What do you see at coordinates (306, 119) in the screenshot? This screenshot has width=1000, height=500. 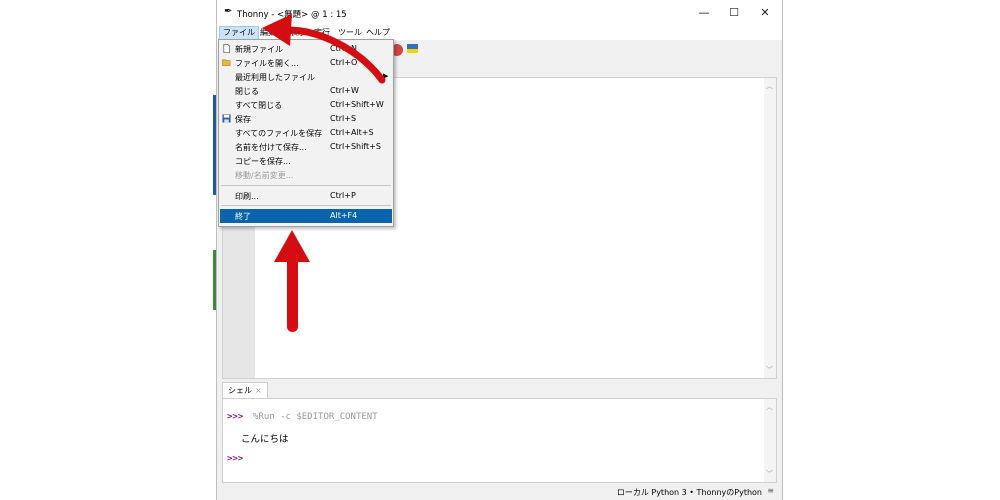 I see `menu-item-save: 保存 Ctrl+S` at bounding box center [306, 119].